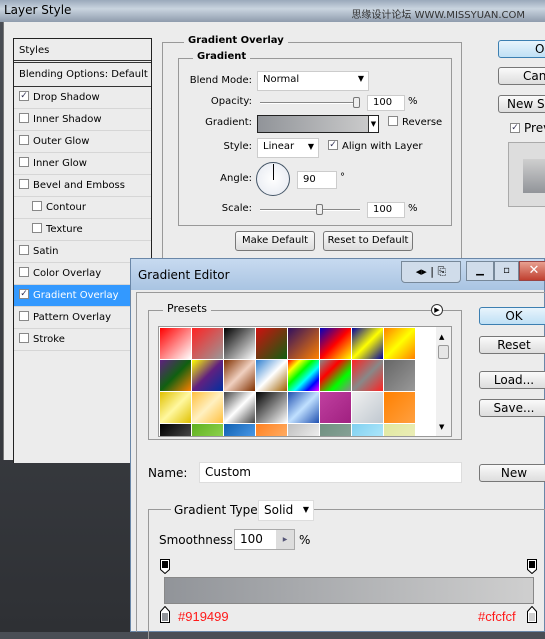 The width and height of the screenshot is (545, 639). Describe the element at coordinates (310, 103) in the screenshot. I see `opacity-slider` at that location.